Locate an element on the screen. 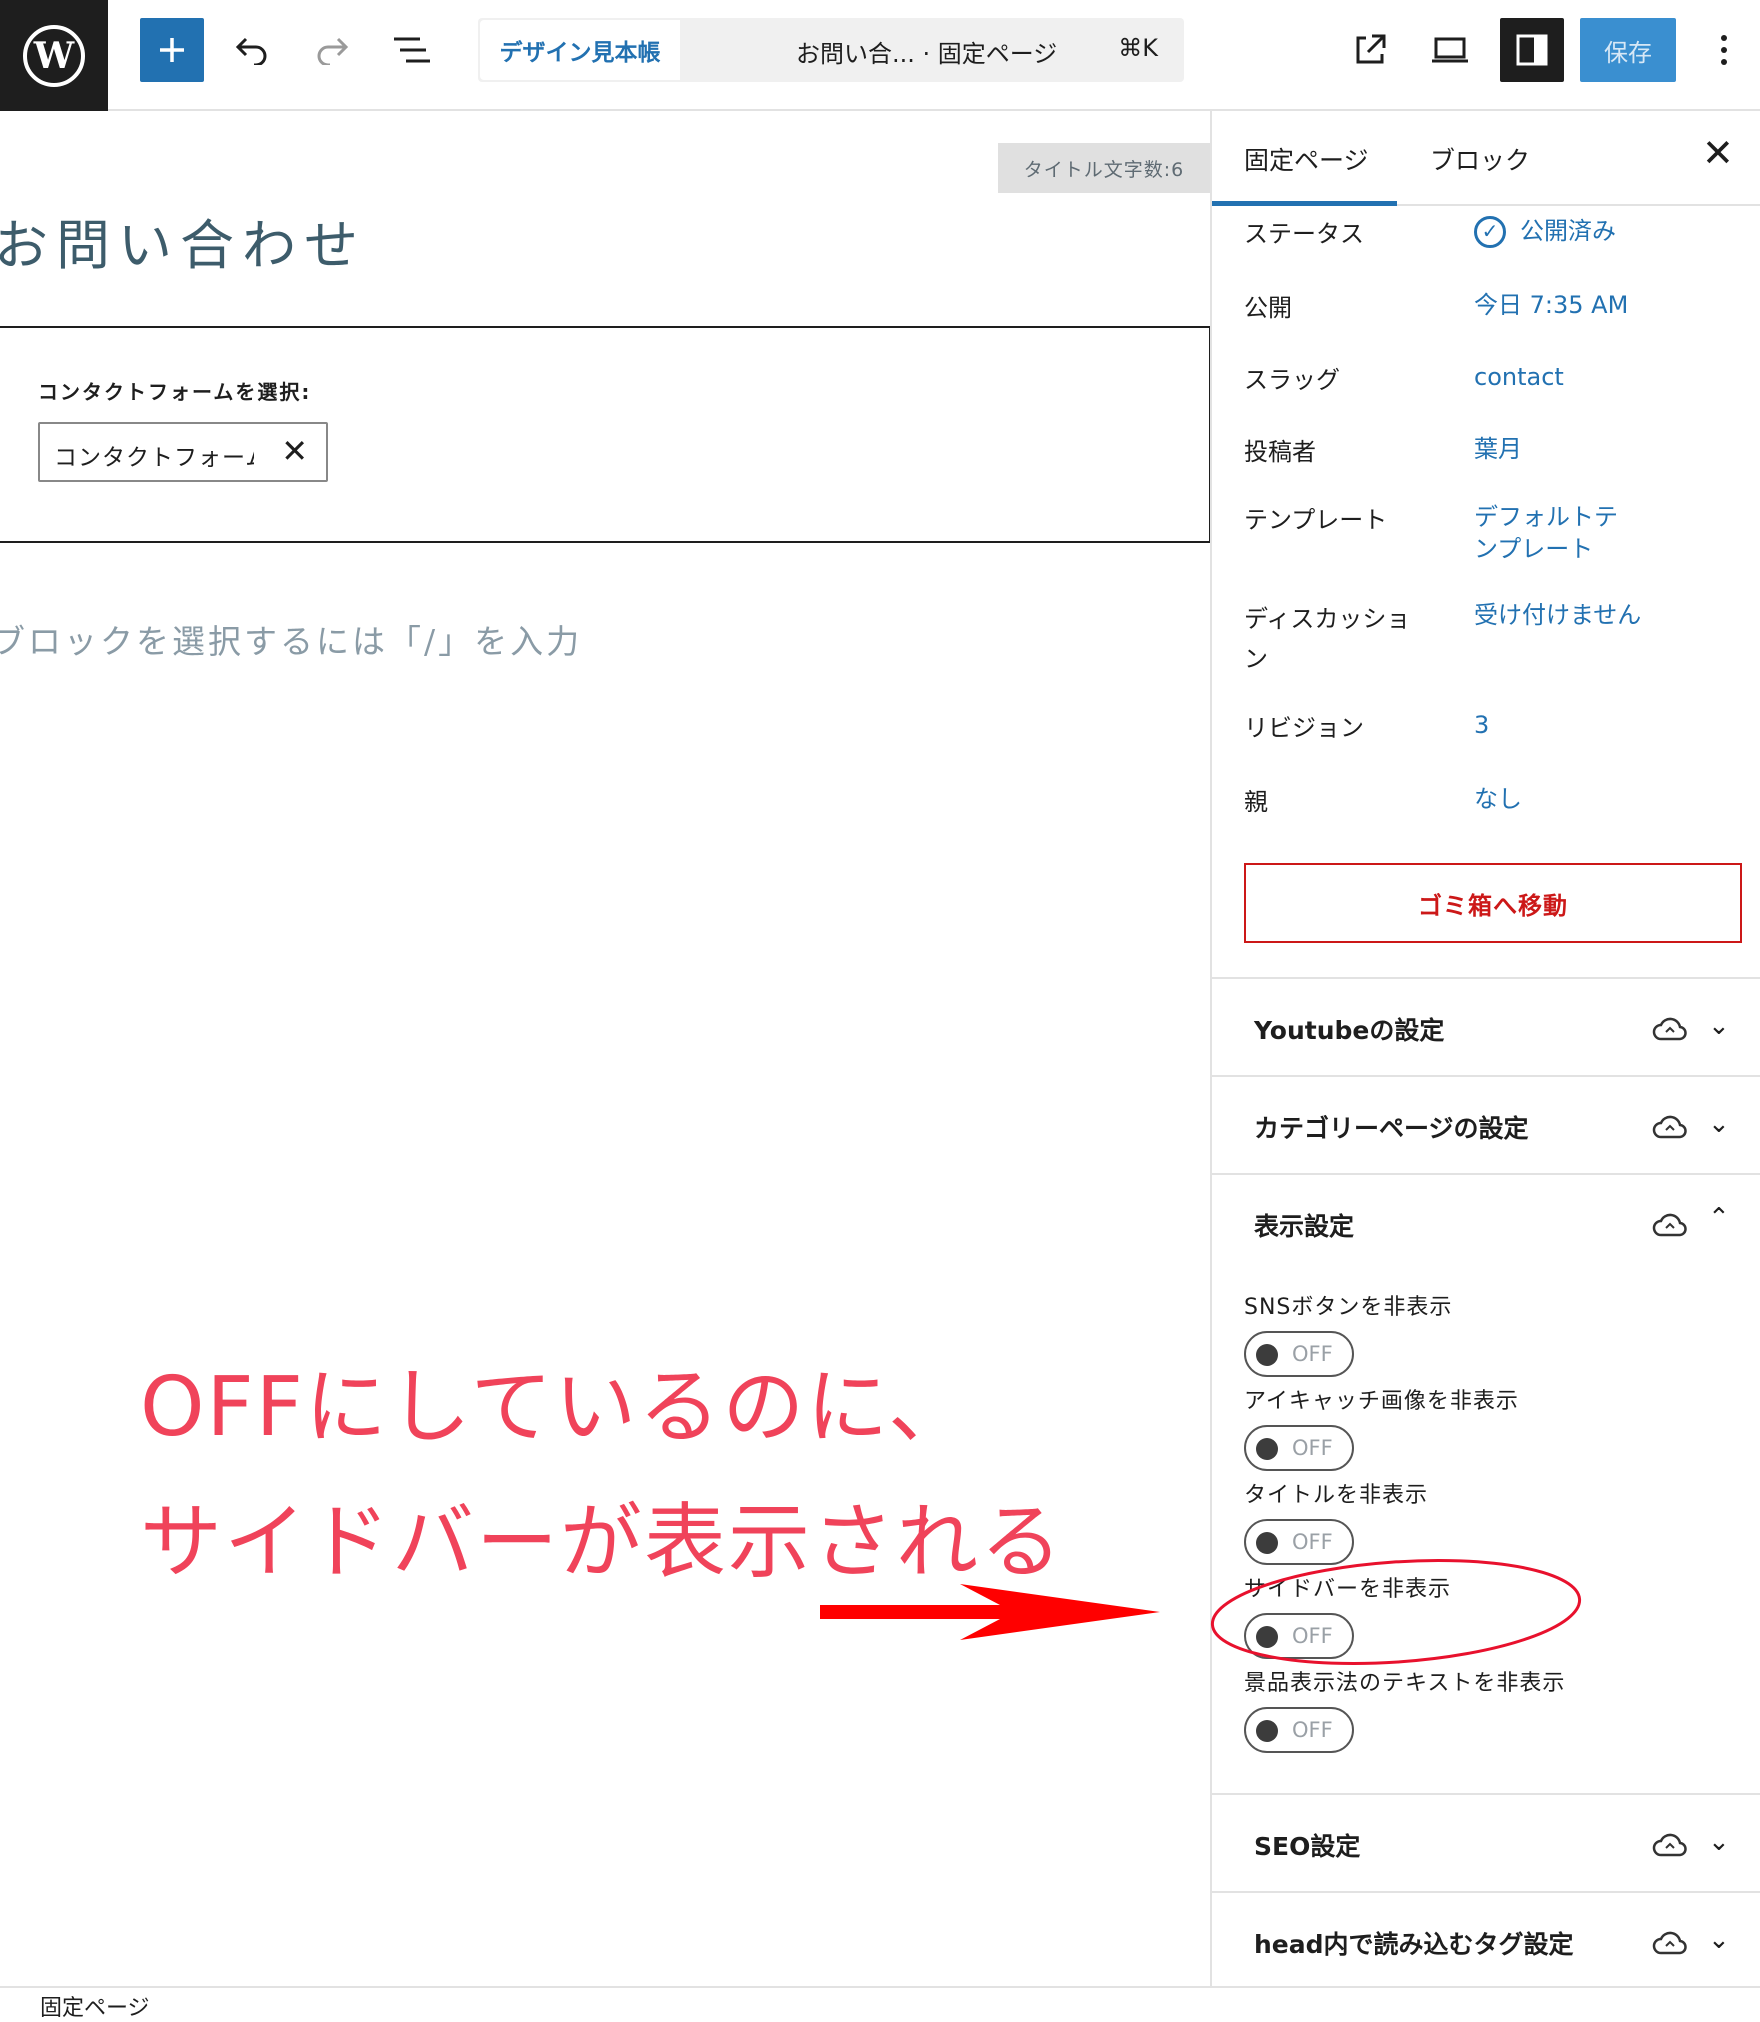 Image resolution: width=1760 pixels, height=2022 pixels. block-placeholder: ブロックを選択するには「/」を入力 is located at coordinates (291, 639).